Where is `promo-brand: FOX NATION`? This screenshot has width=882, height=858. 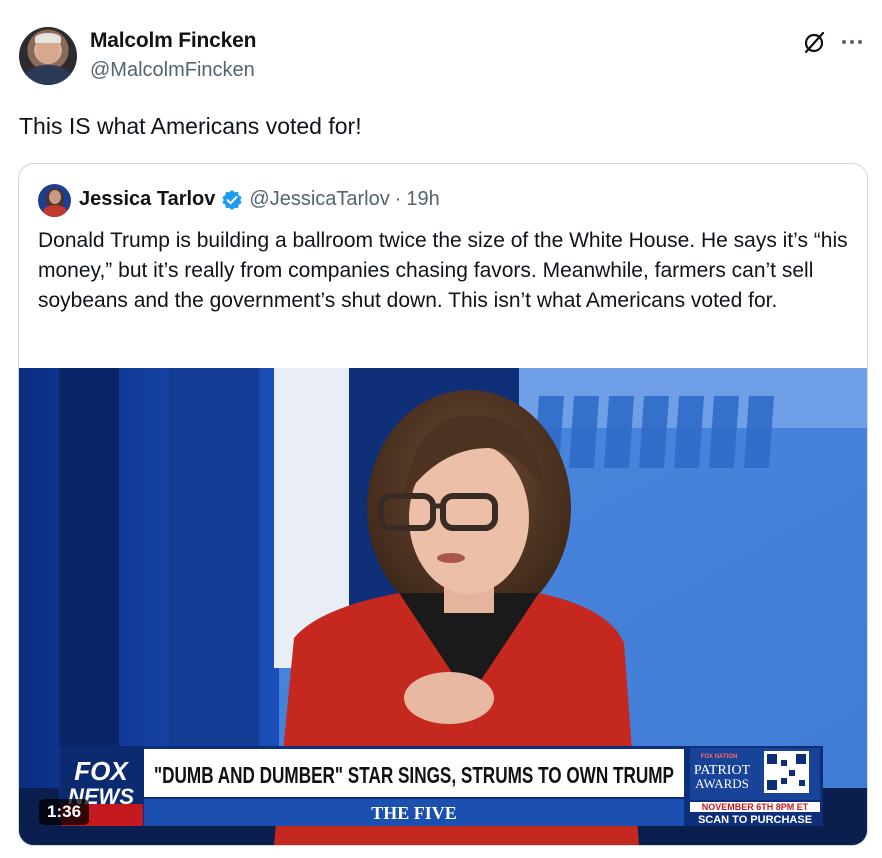 promo-brand: FOX NATION is located at coordinates (719, 757).